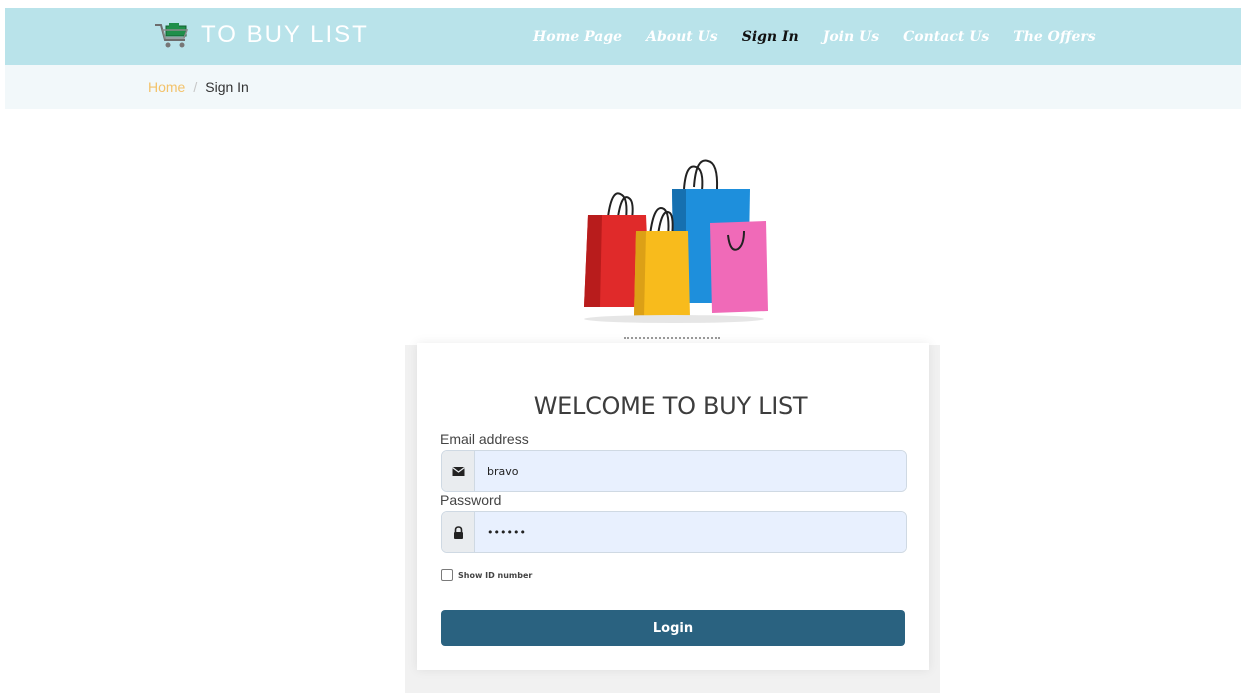 The width and height of the screenshot is (1241, 693). What do you see at coordinates (676, 241) in the screenshot?
I see `shopping-bags-image` at bounding box center [676, 241].